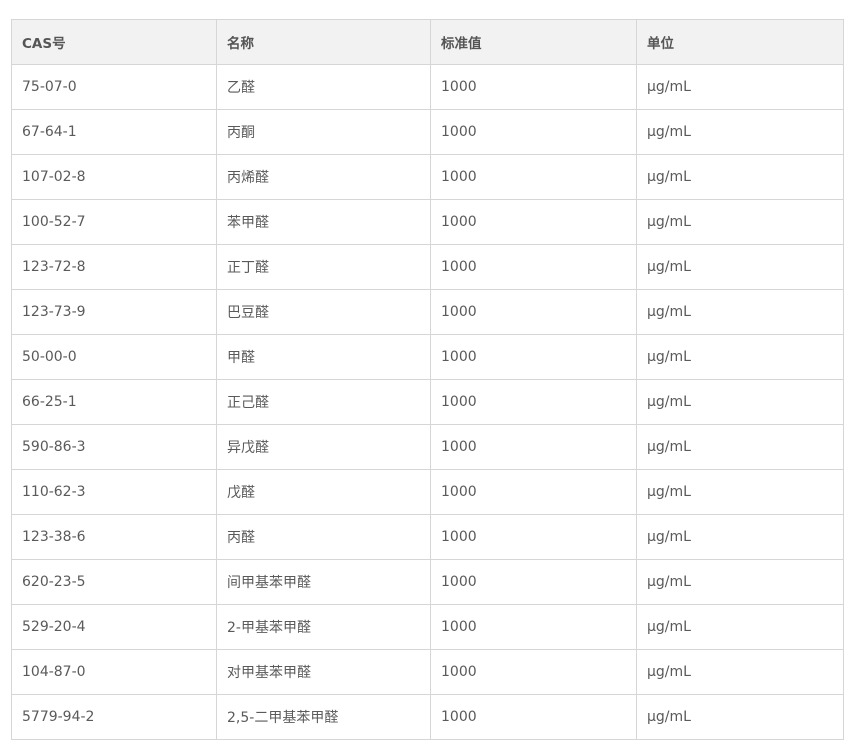 This screenshot has width=857, height=754. Describe the element at coordinates (114, 627) in the screenshot. I see `cell-cas: 529-20-4` at that location.